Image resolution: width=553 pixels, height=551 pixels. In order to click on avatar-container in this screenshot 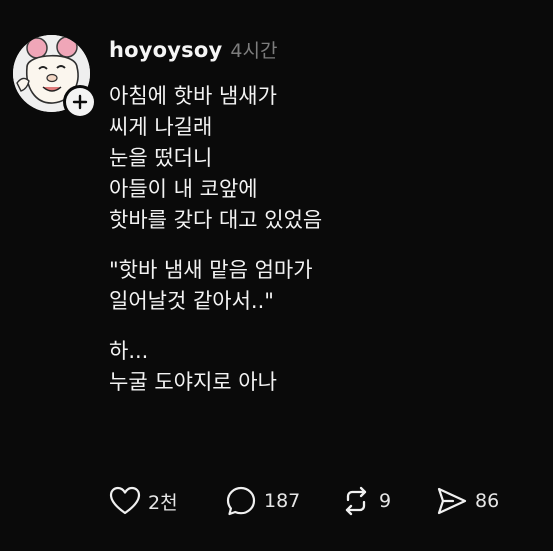, I will do `click(55, 77)`.